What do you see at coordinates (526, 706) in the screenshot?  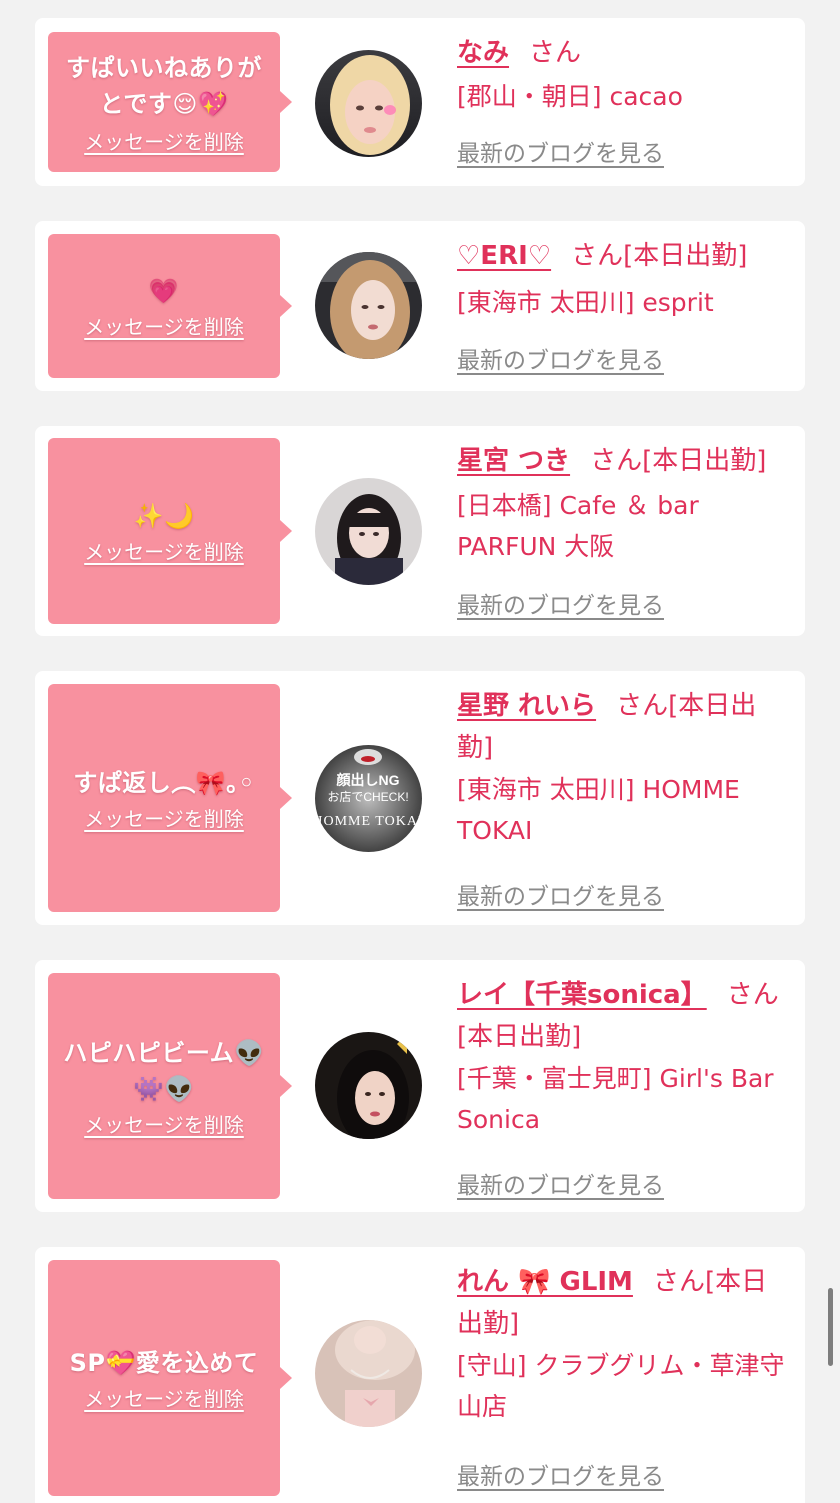 I see `cast-name-link: 星野 れいら` at bounding box center [526, 706].